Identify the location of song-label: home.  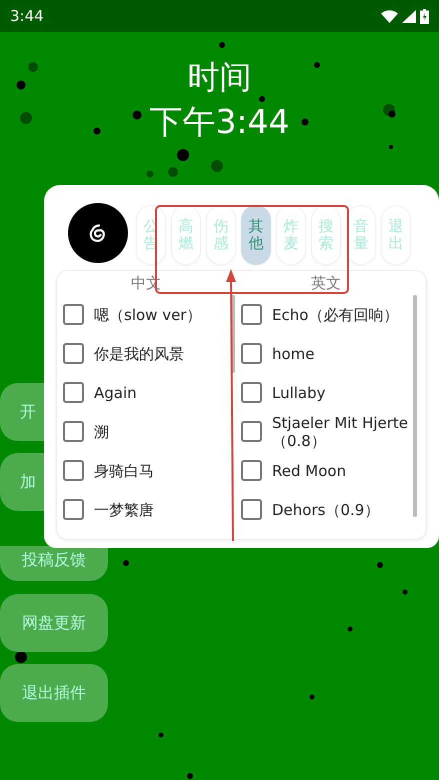
(294, 353).